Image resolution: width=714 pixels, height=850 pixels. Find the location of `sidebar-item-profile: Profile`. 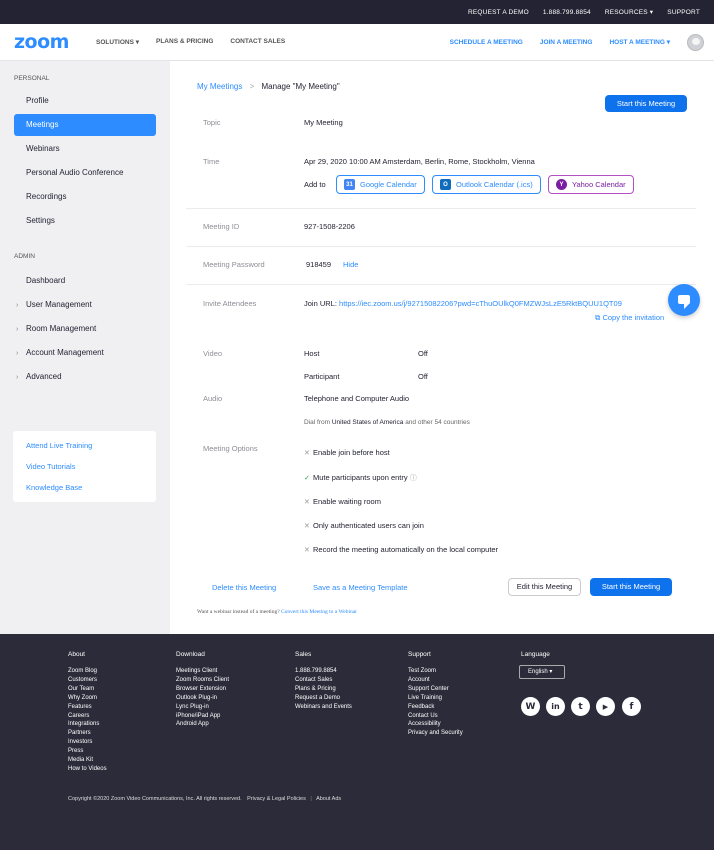

sidebar-item-profile: Profile is located at coordinates (85, 101).